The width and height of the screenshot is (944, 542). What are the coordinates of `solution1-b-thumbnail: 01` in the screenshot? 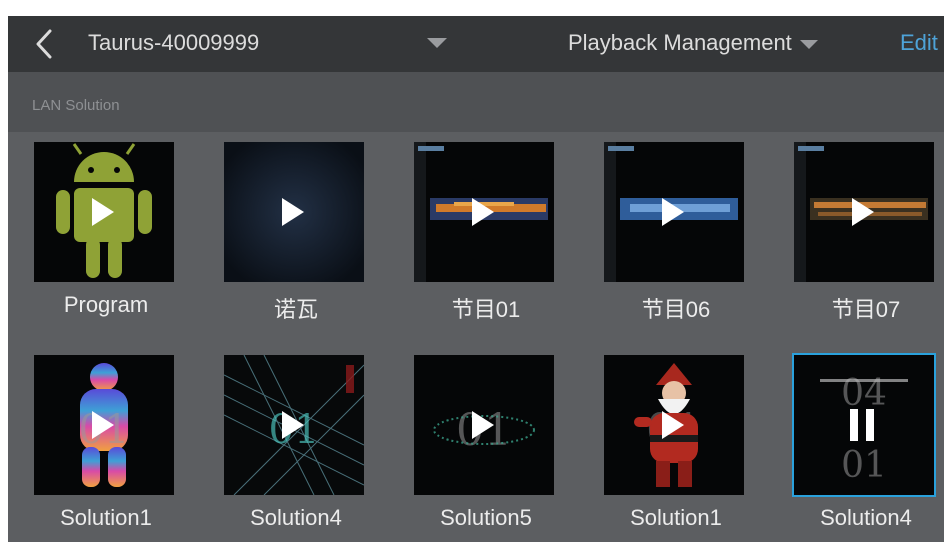 It's located at (674, 425).